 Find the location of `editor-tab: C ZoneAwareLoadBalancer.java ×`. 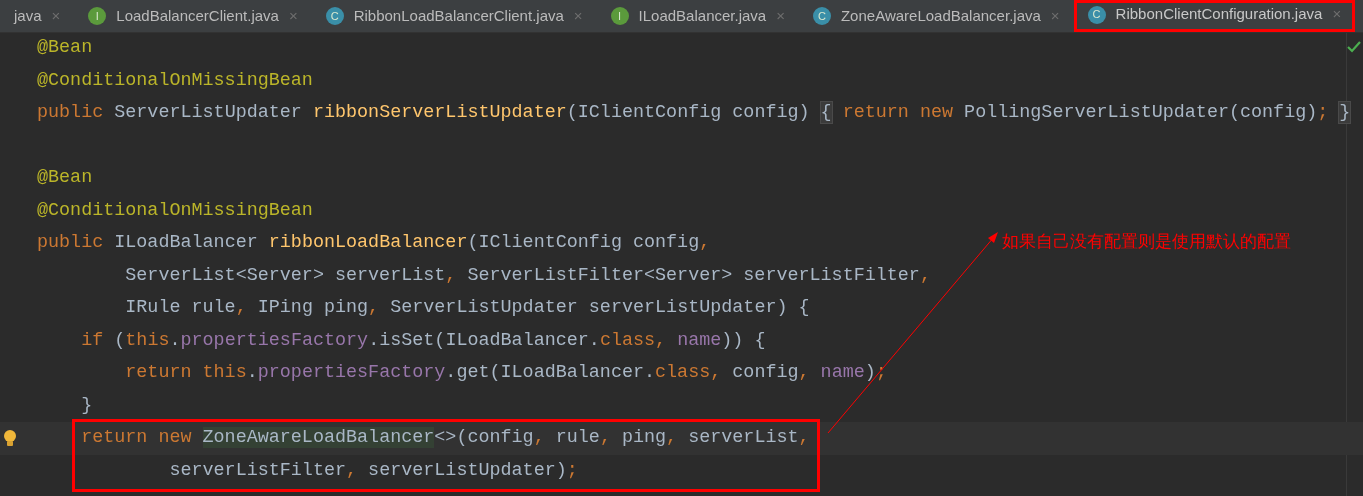

editor-tab: C ZoneAwareLoadBalancer.java × is located at coordinates (936, 16).